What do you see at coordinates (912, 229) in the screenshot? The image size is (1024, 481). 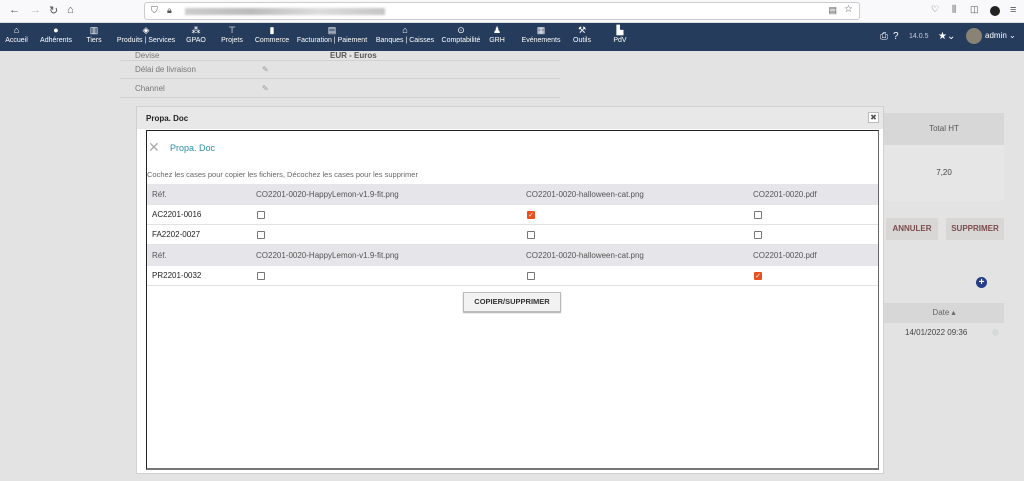 I see `cancel-button: ANNULER` at bounding box center [912, 229].